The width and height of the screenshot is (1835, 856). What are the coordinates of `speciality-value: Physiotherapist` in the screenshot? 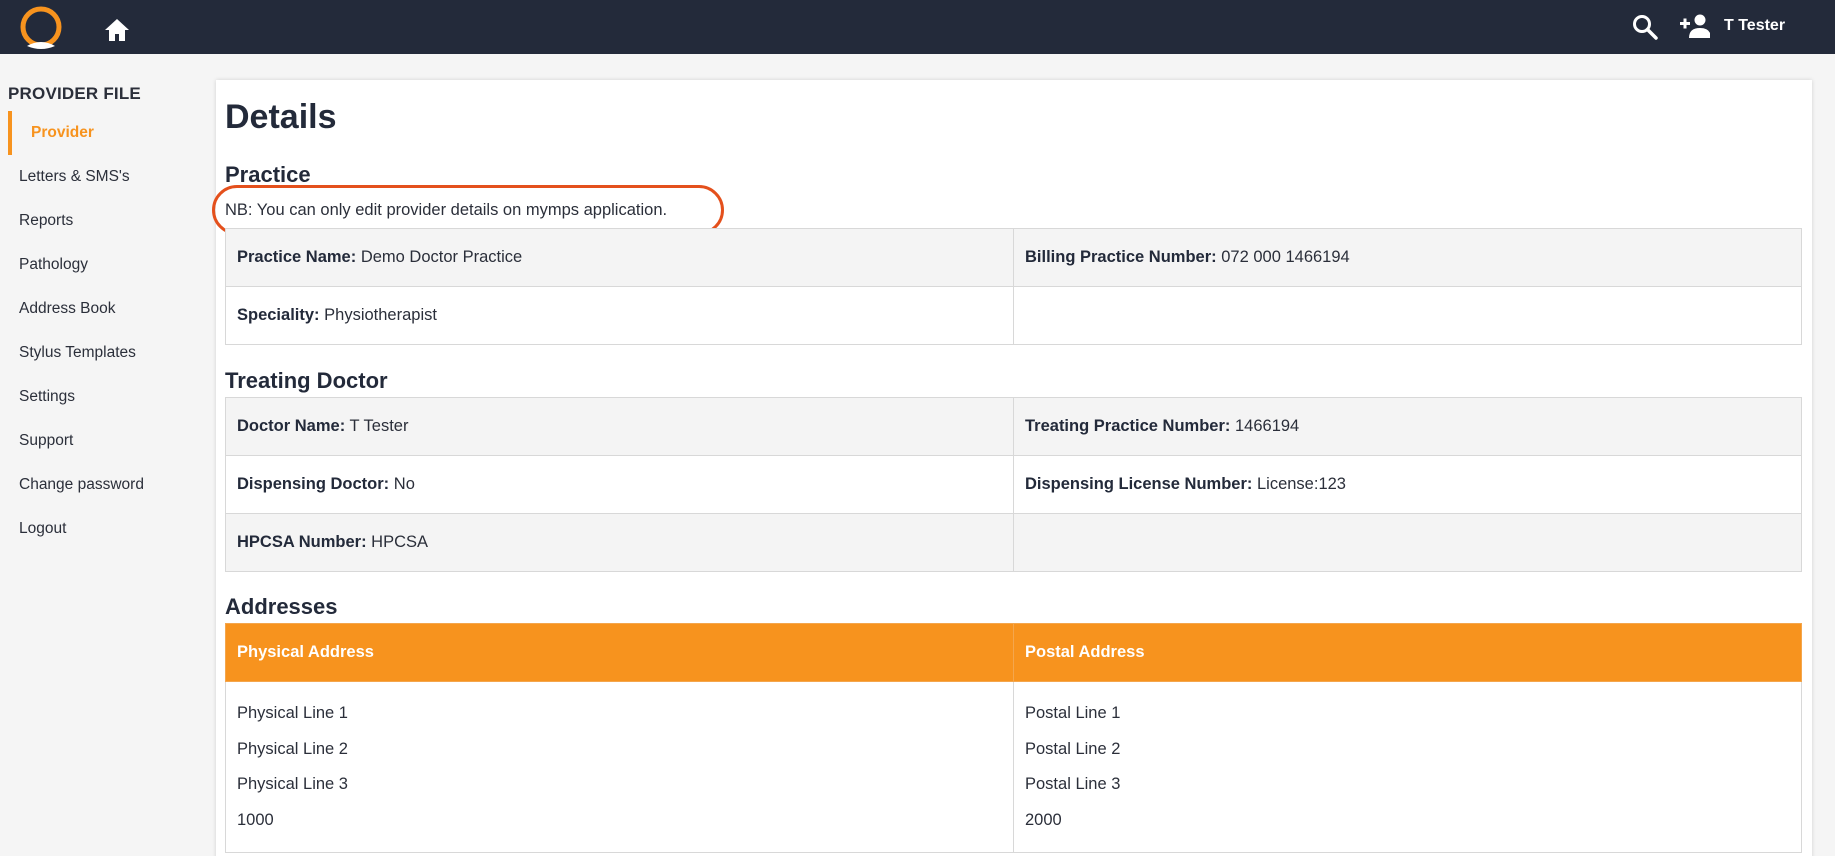 It's located at (380, 315).